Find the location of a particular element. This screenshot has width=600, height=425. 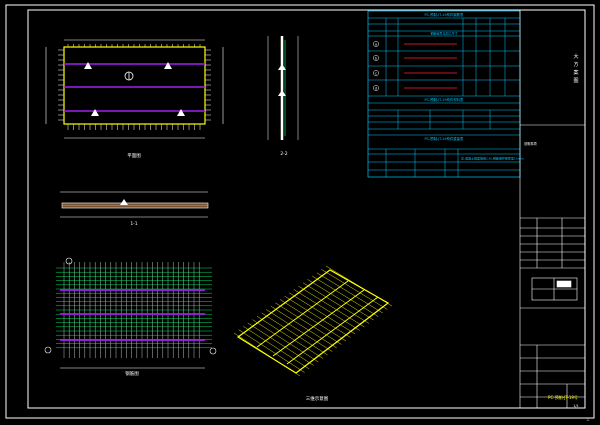

drawing-number: PC-预制-JT-19号 is located at coordinates (563, 397).